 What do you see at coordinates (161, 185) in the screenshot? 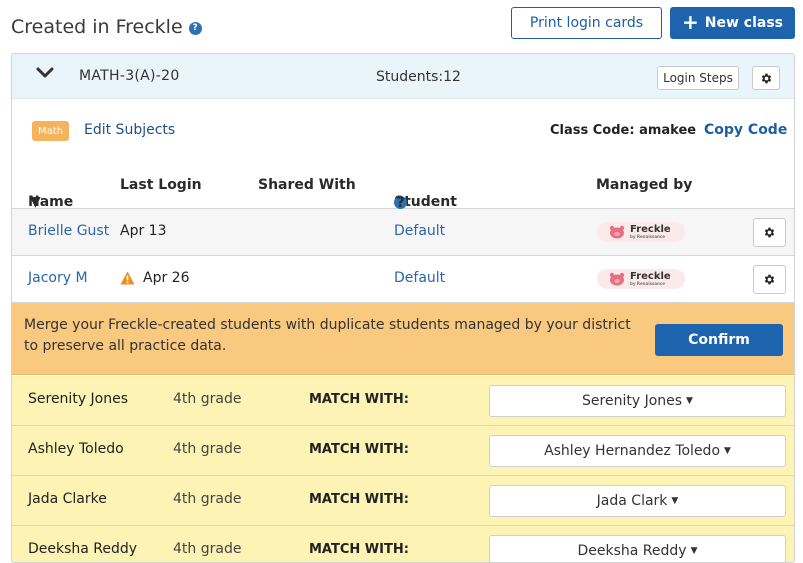
I see `column-last-login-header: Last Login` at bounding box center [161, 185].